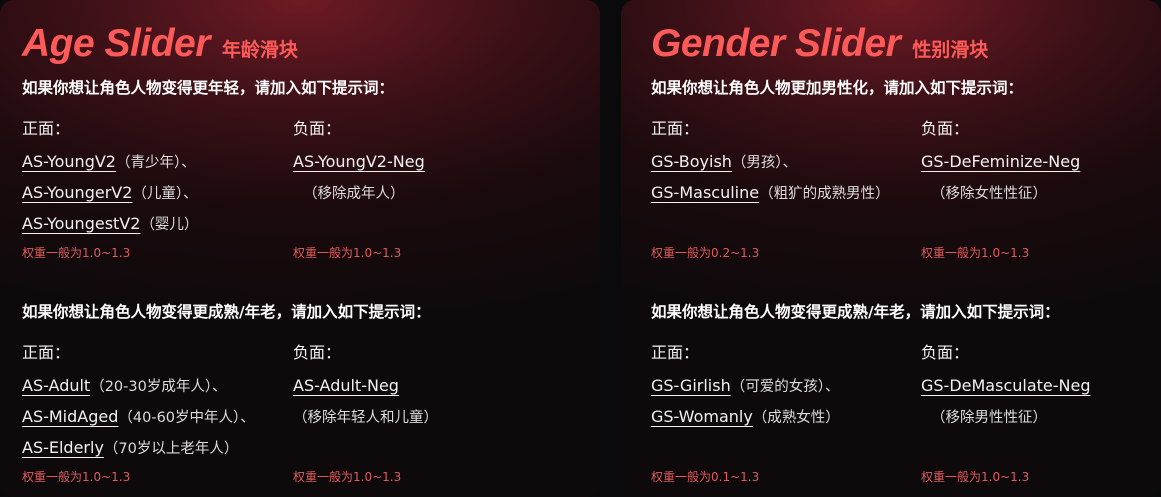  I want to click on gender-slider-title: Gender Slider 性别滑块, so click(819, 44).